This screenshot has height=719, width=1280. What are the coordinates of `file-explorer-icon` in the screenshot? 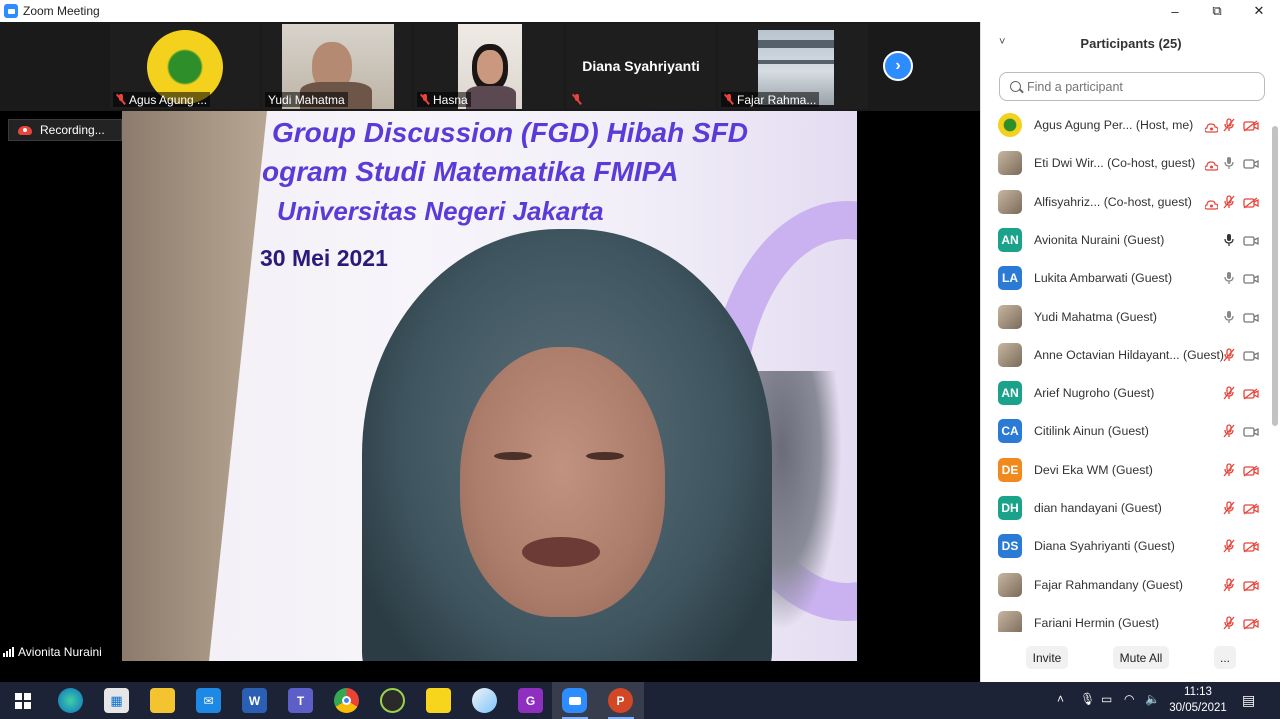 It's located at (162, 700).